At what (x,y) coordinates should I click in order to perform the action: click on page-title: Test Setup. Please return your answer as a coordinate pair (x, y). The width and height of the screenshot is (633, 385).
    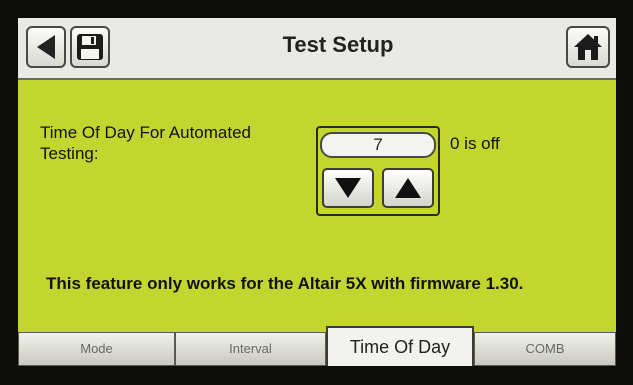
    Looking at the image, I should click on (338, 44).